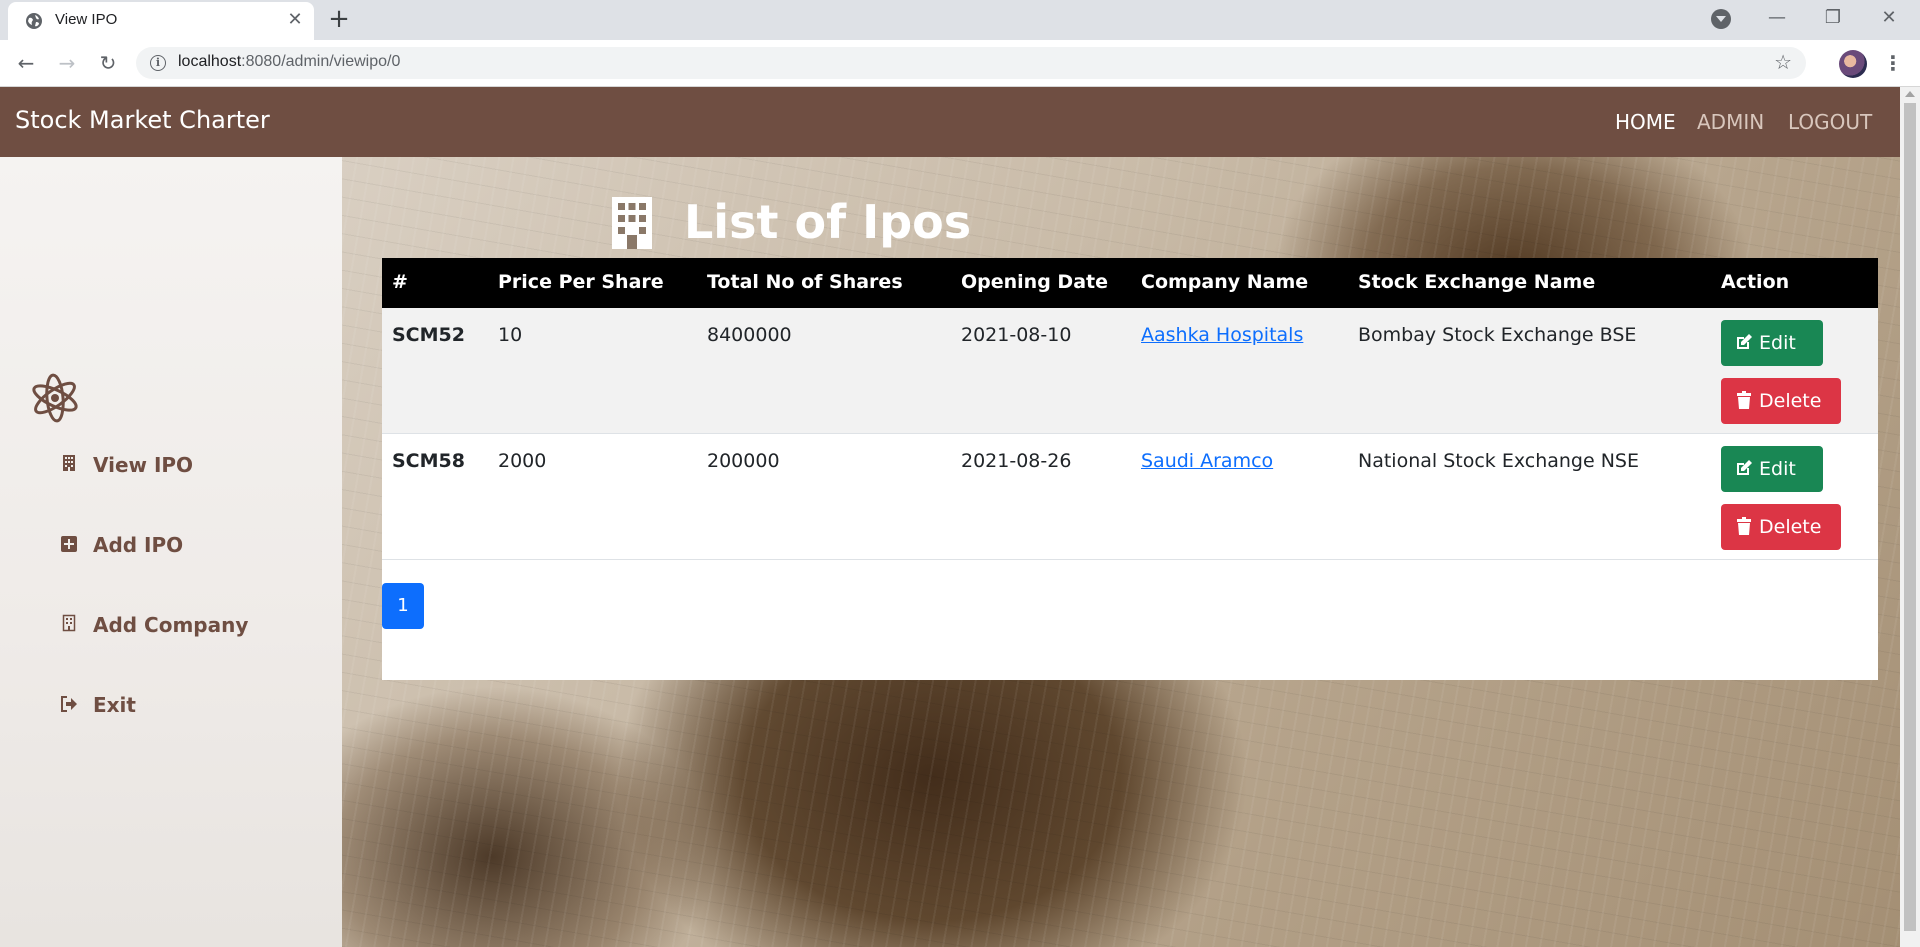  Describe the element at coordinates (1016, 461) in the screenshot. I see `opening-date: 2021-08-26` at that location.